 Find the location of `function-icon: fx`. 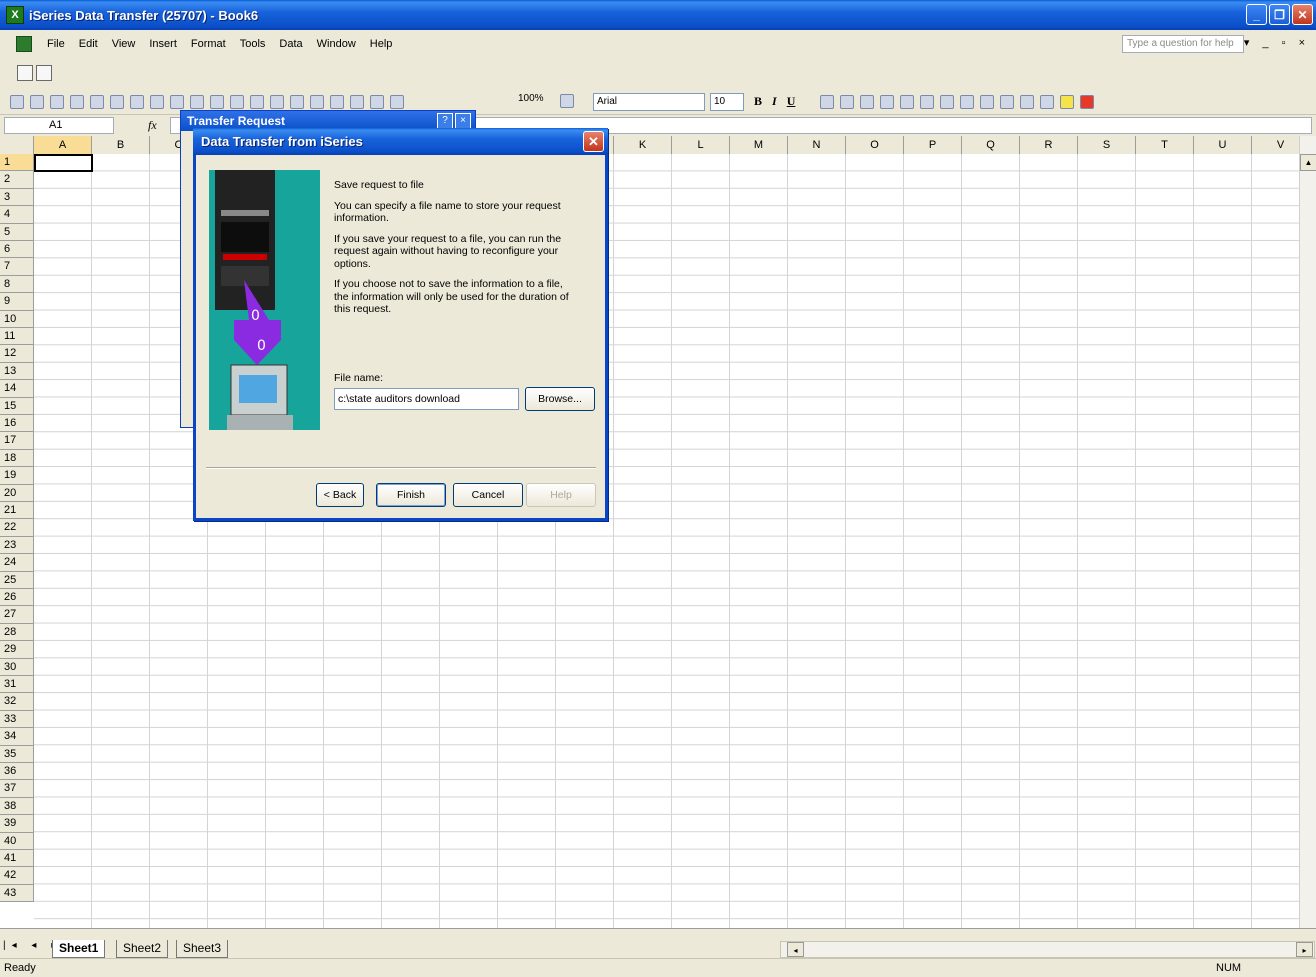

function-icon: fx is located at coordinates (152, 125).